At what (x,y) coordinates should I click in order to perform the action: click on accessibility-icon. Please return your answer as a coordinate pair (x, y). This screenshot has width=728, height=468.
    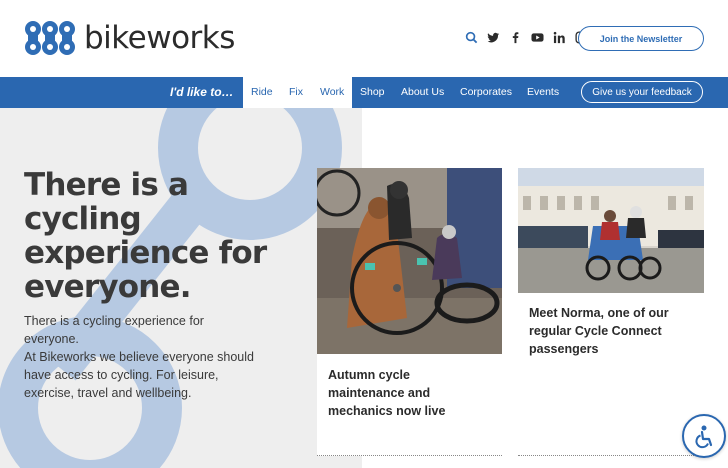
    Looking at the image, I should click on (704, 437).